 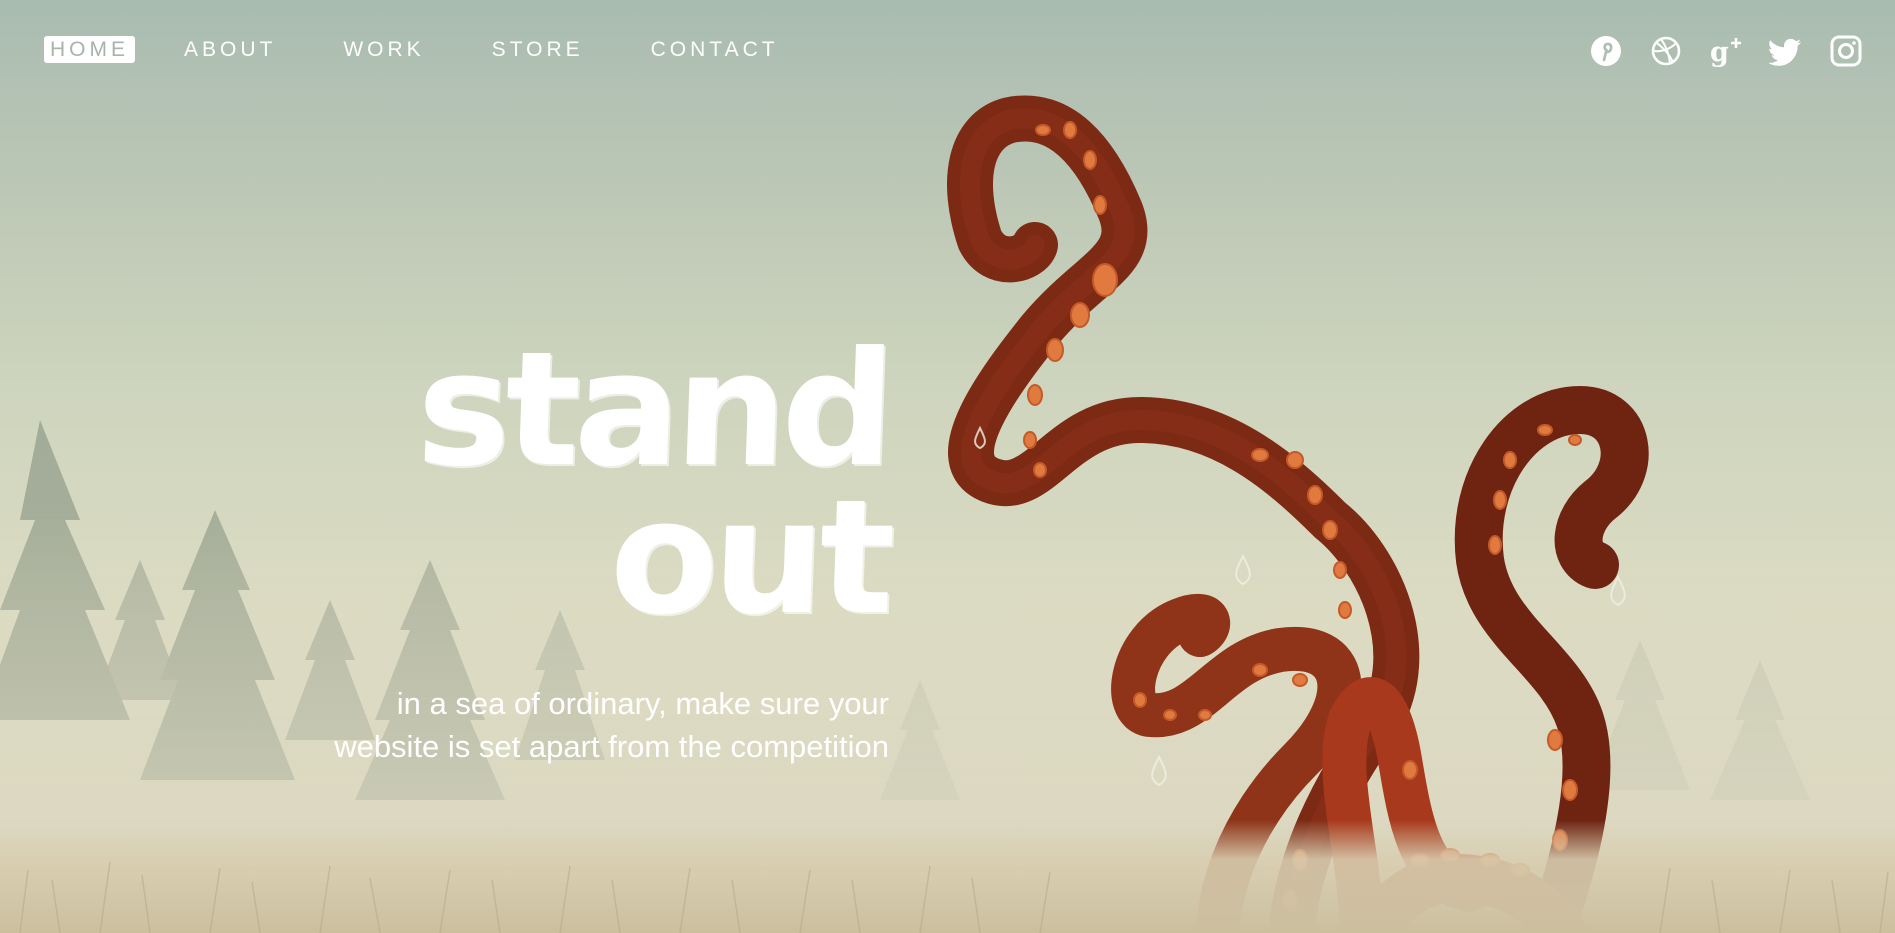 What do you see at coordinates (1786, 51) in the screenshot?
I see `twitter-icon` at bounding box center [1786, 51].